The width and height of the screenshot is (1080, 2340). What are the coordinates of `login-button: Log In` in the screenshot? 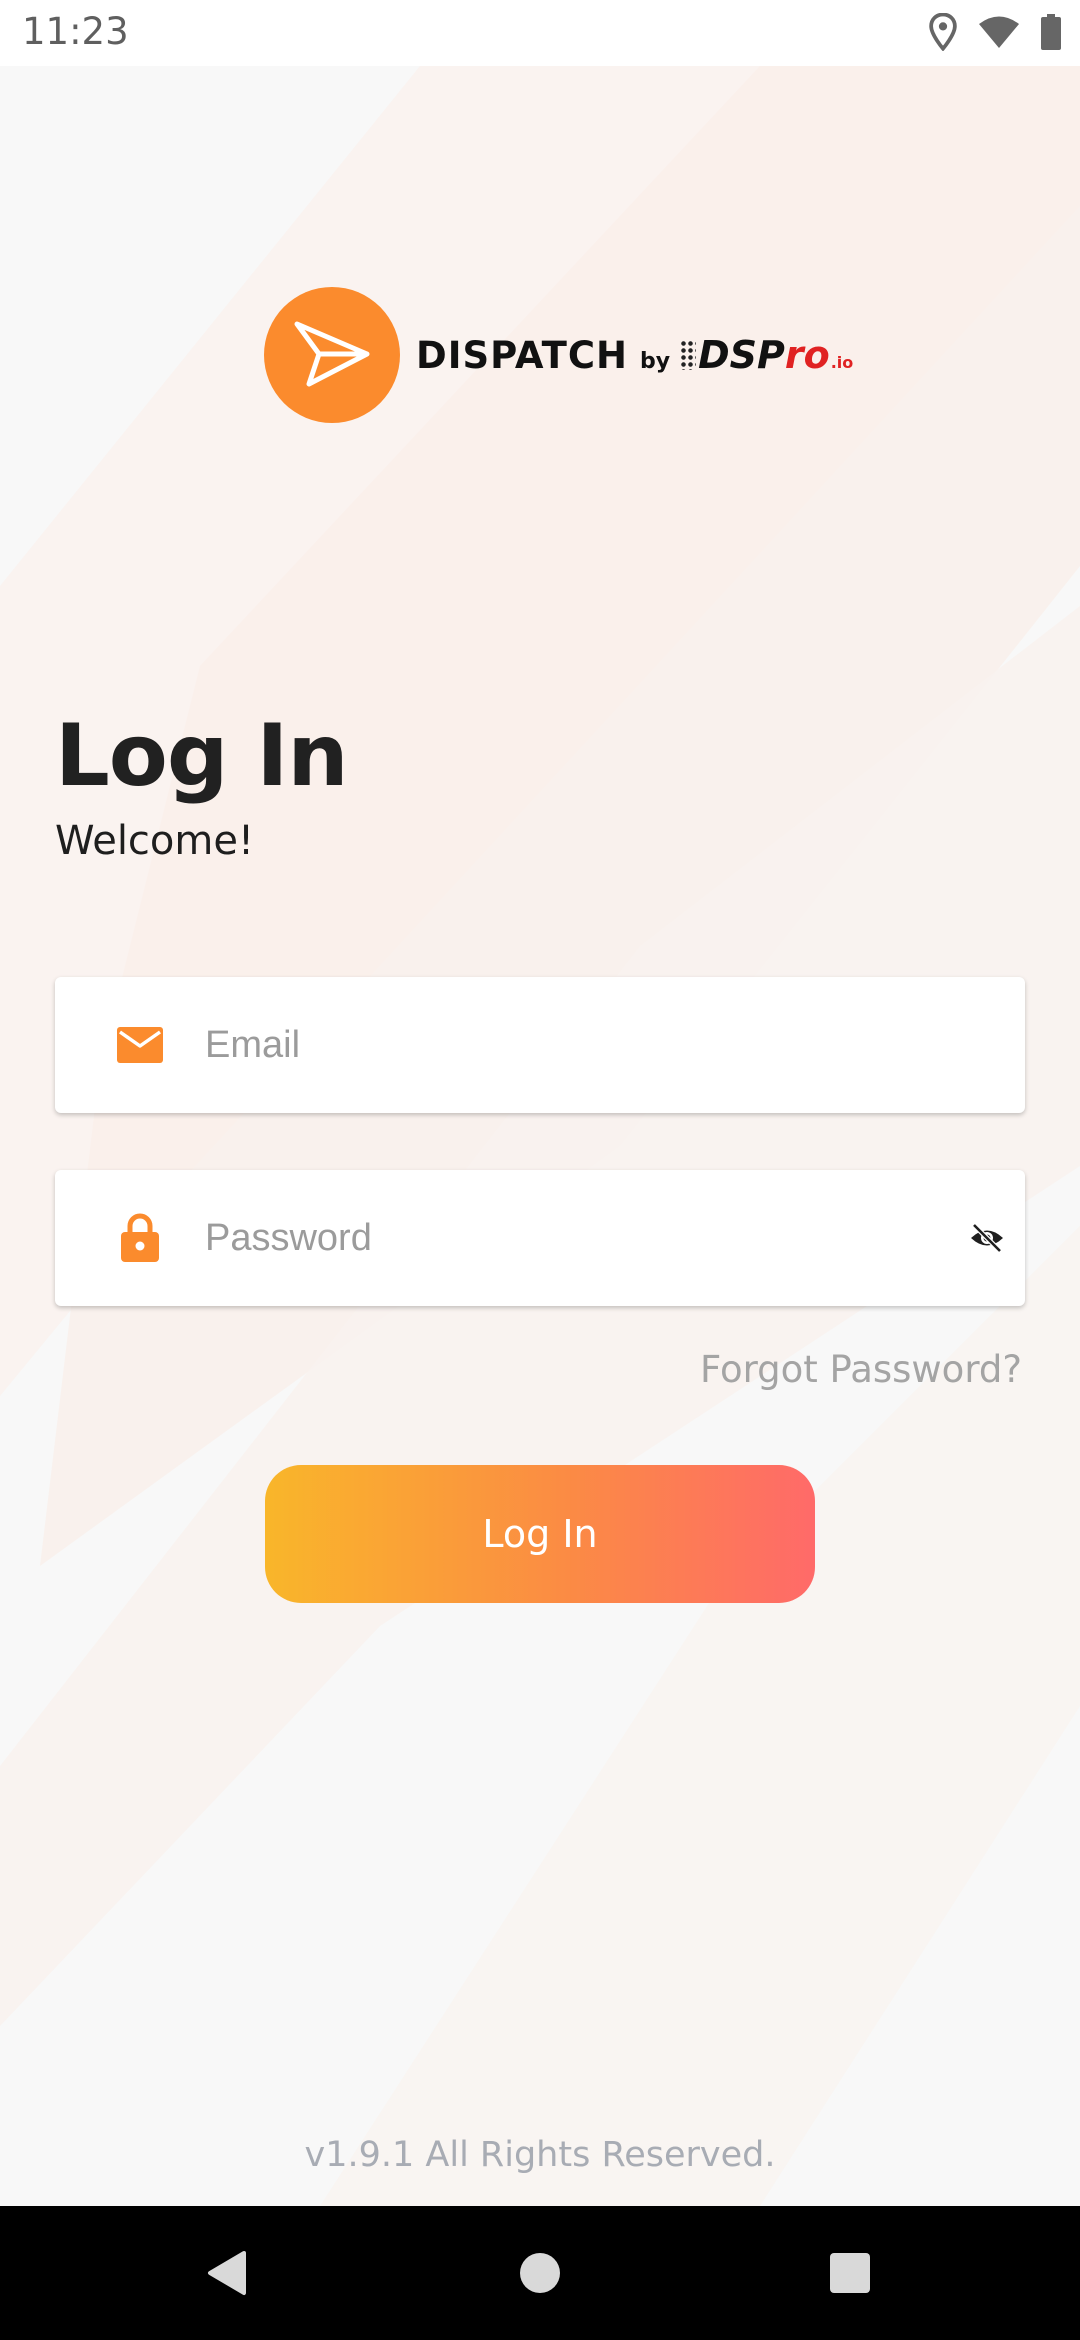 It's located at (540, 1534).